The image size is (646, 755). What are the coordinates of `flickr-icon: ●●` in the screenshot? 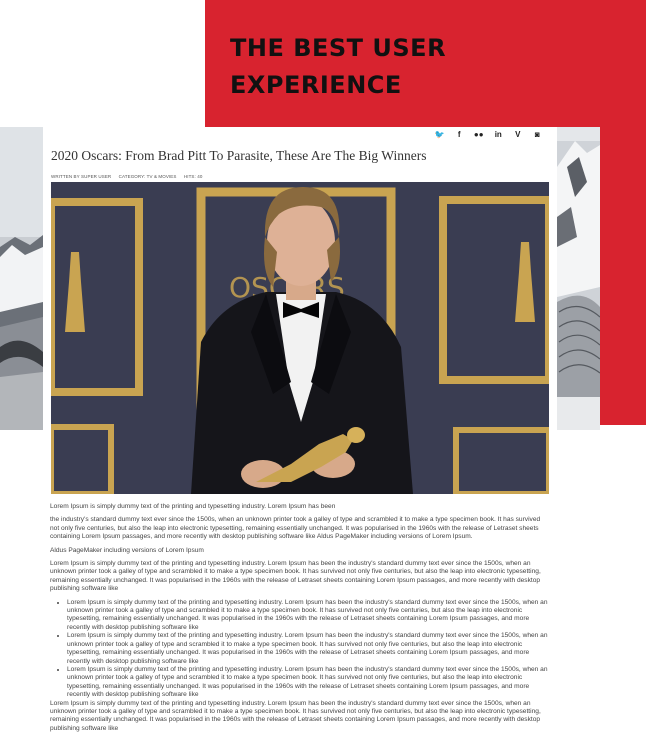 It's located at (479, 134).